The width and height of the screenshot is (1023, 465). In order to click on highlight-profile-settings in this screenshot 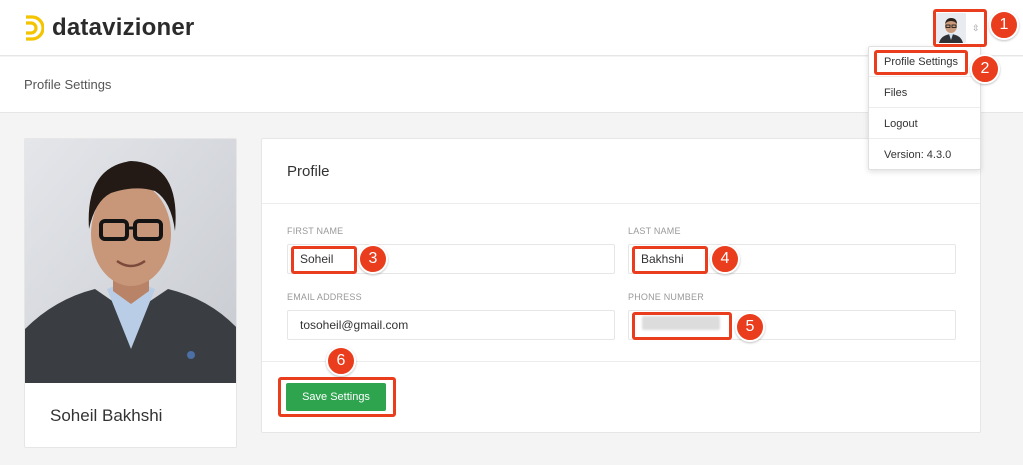, I will do `click(921, 62)`.